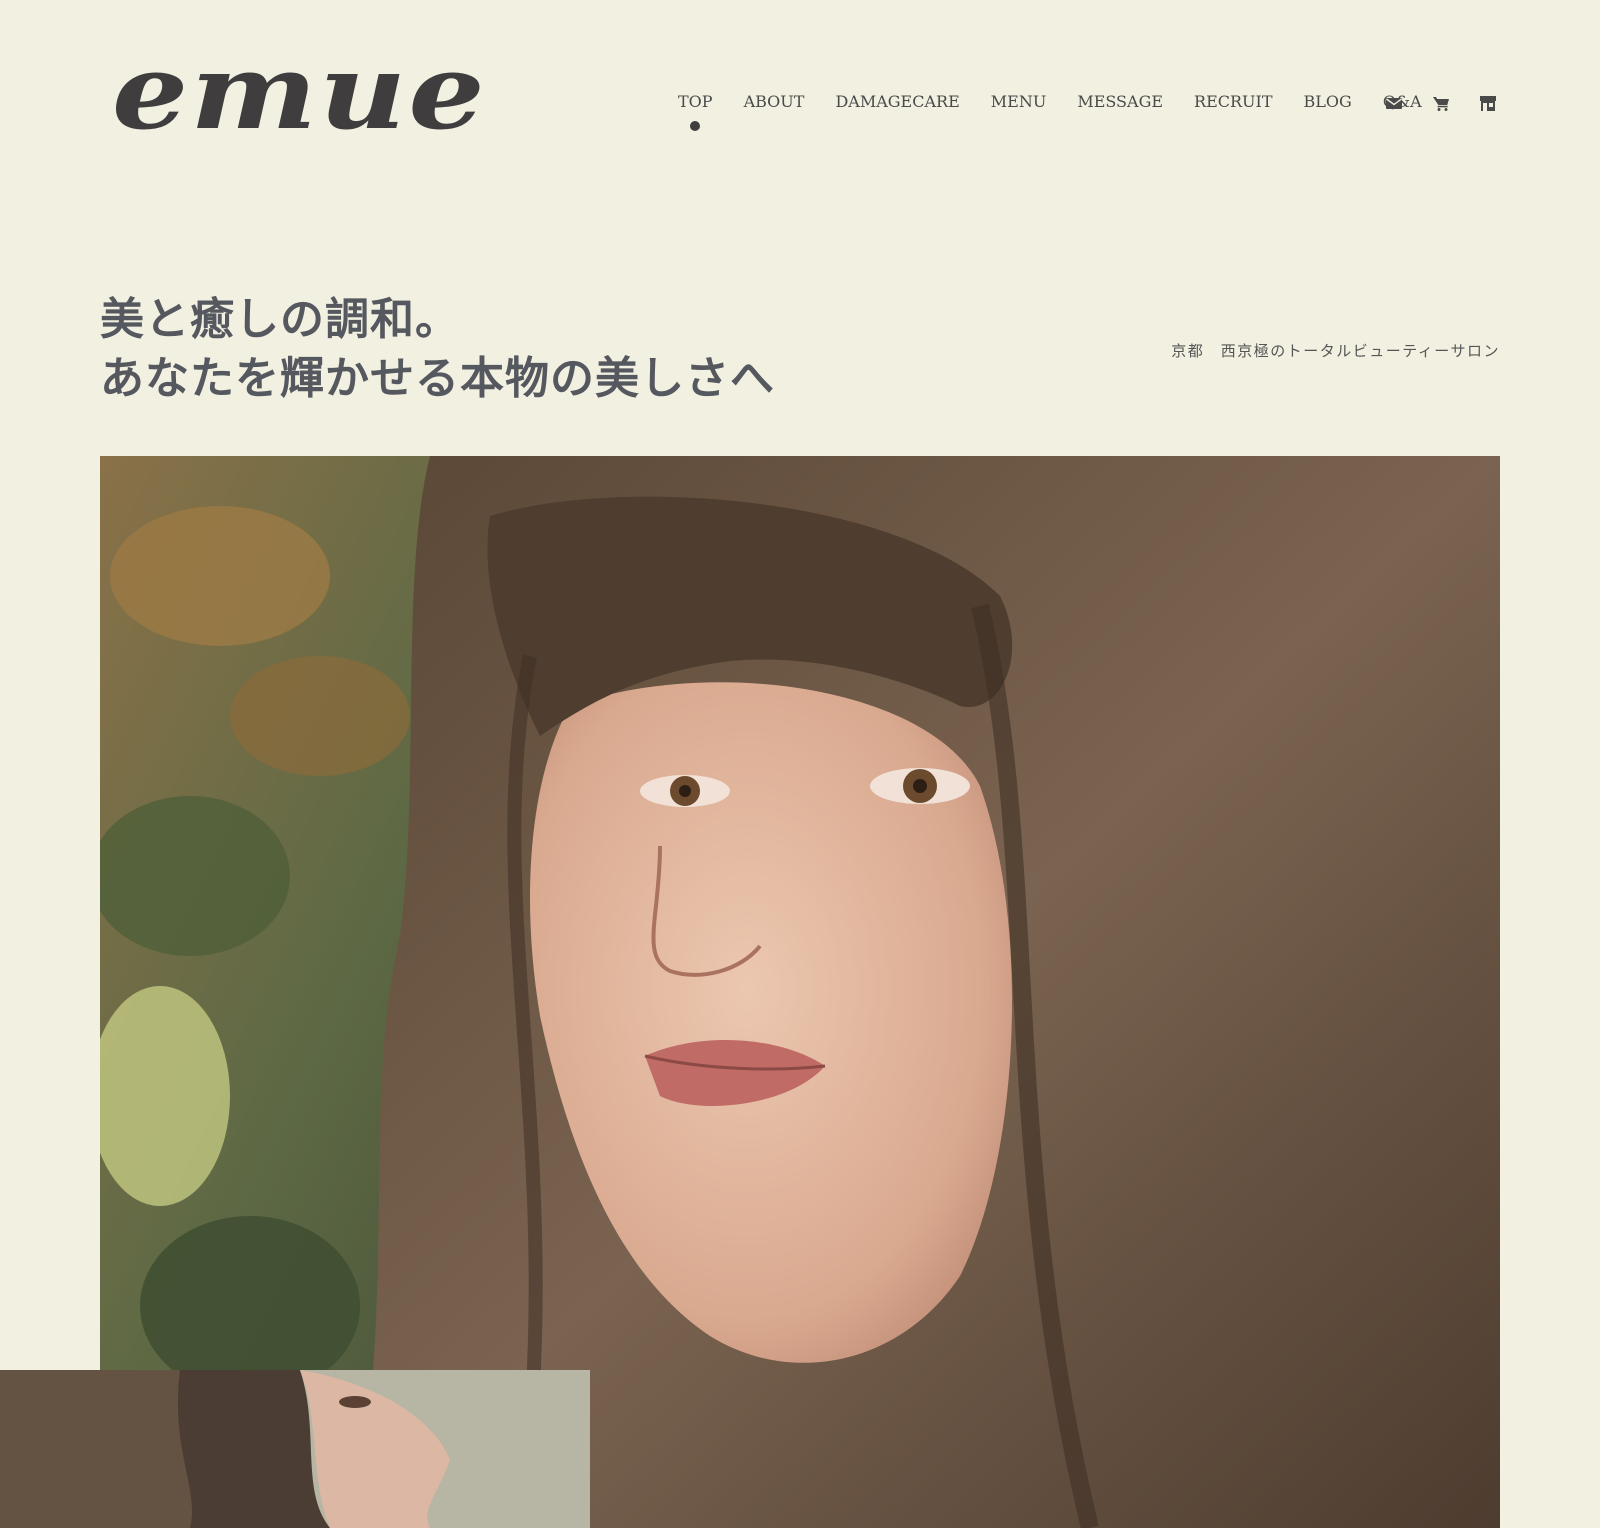  I want to click on nav-item-message: MESSAGE, so click(1120, 102).